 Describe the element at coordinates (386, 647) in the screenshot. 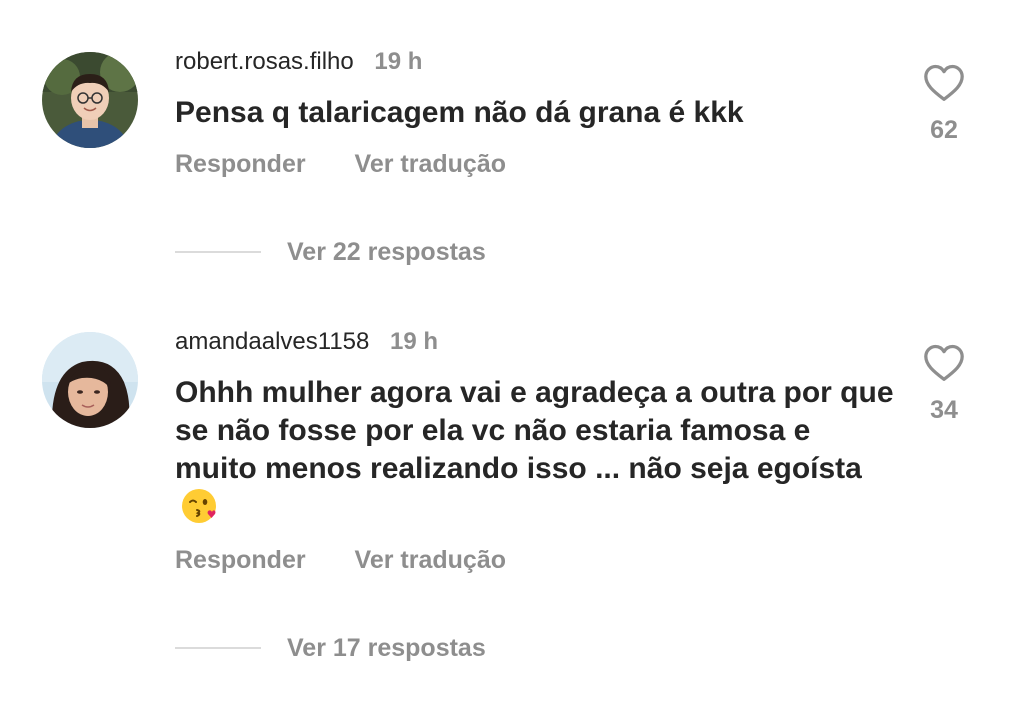

I see `view-replies-label: Ver 17 respostas` at that location.